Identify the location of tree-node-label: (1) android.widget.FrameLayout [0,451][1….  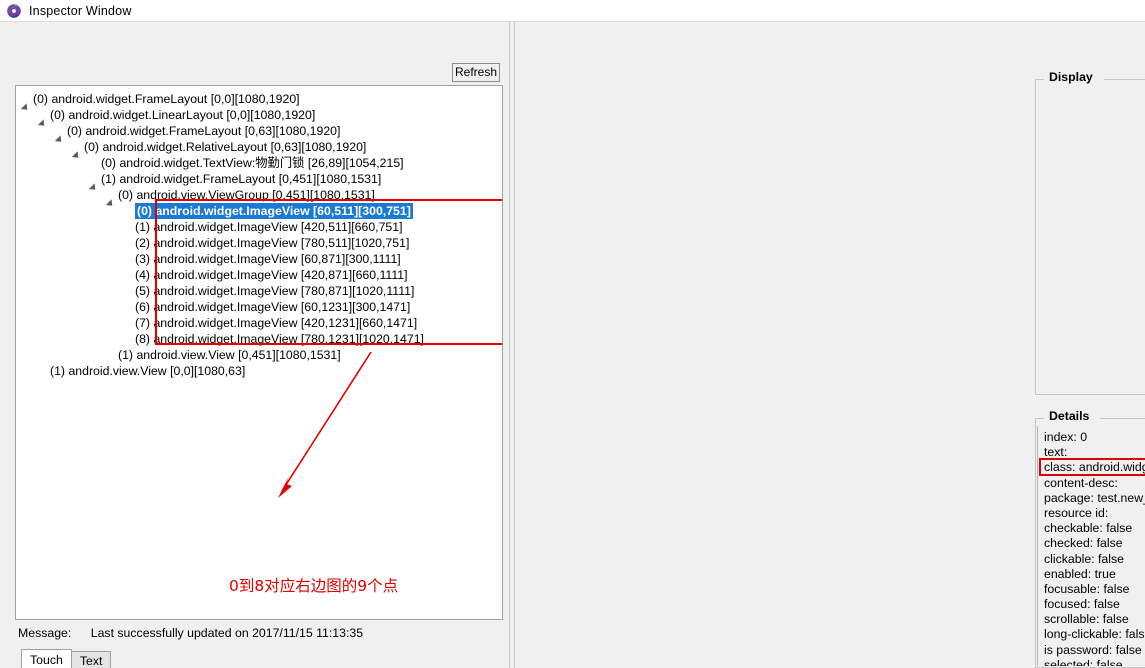
(241, 179).